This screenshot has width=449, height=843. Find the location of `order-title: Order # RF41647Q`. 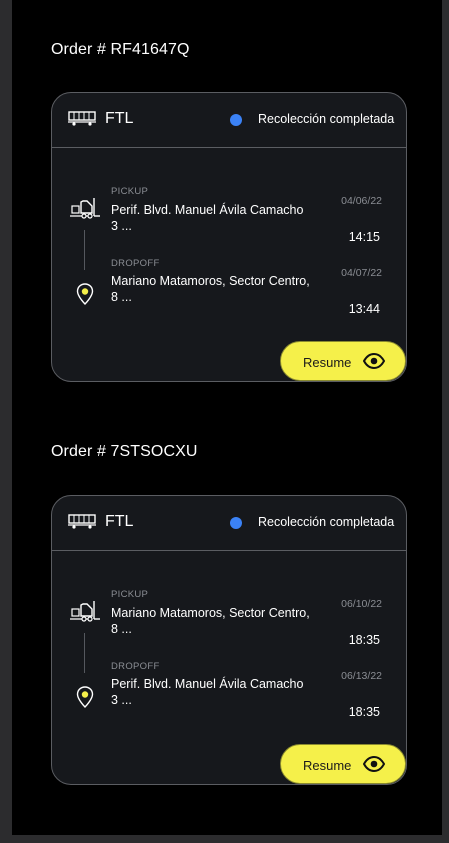

order-title: Order # RF41647Q is located at coordinates (120, 49).